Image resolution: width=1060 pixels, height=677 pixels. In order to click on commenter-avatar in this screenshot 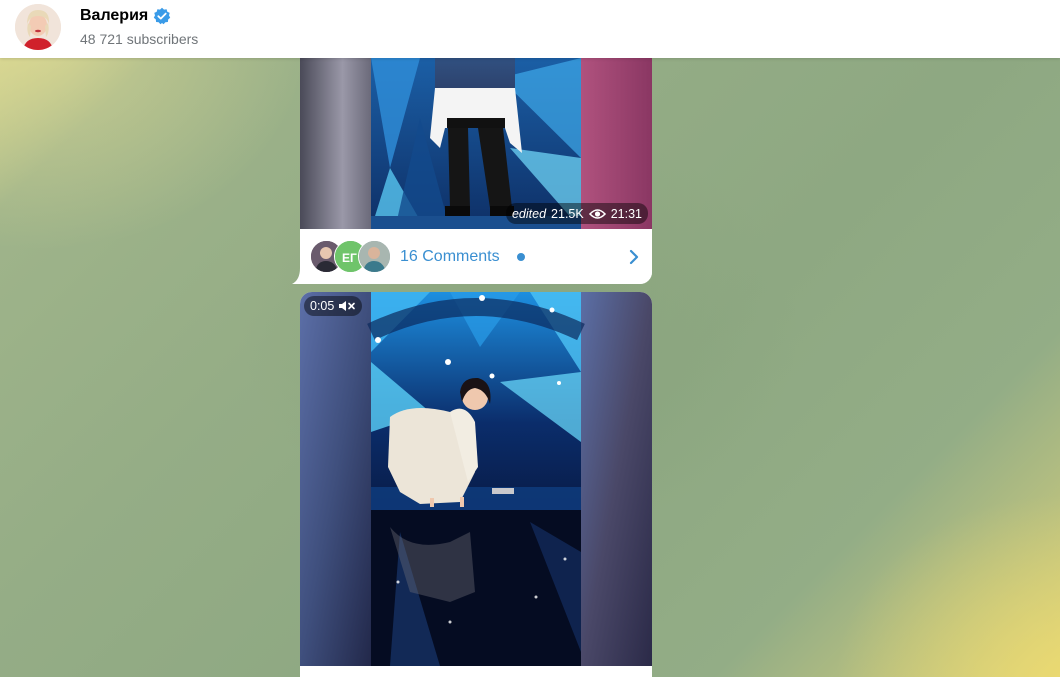, I will do `click(374, 256)`.